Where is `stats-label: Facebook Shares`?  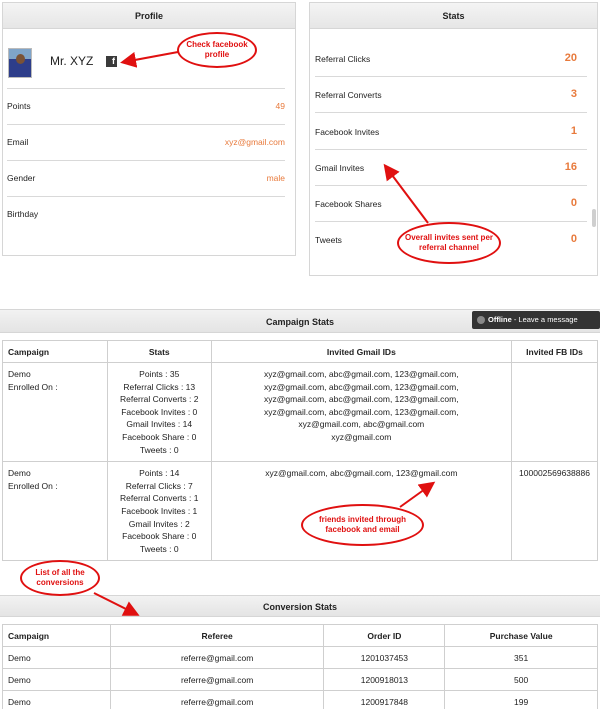
stats-label: Facebook Shares is located at coordinates (348, 204).